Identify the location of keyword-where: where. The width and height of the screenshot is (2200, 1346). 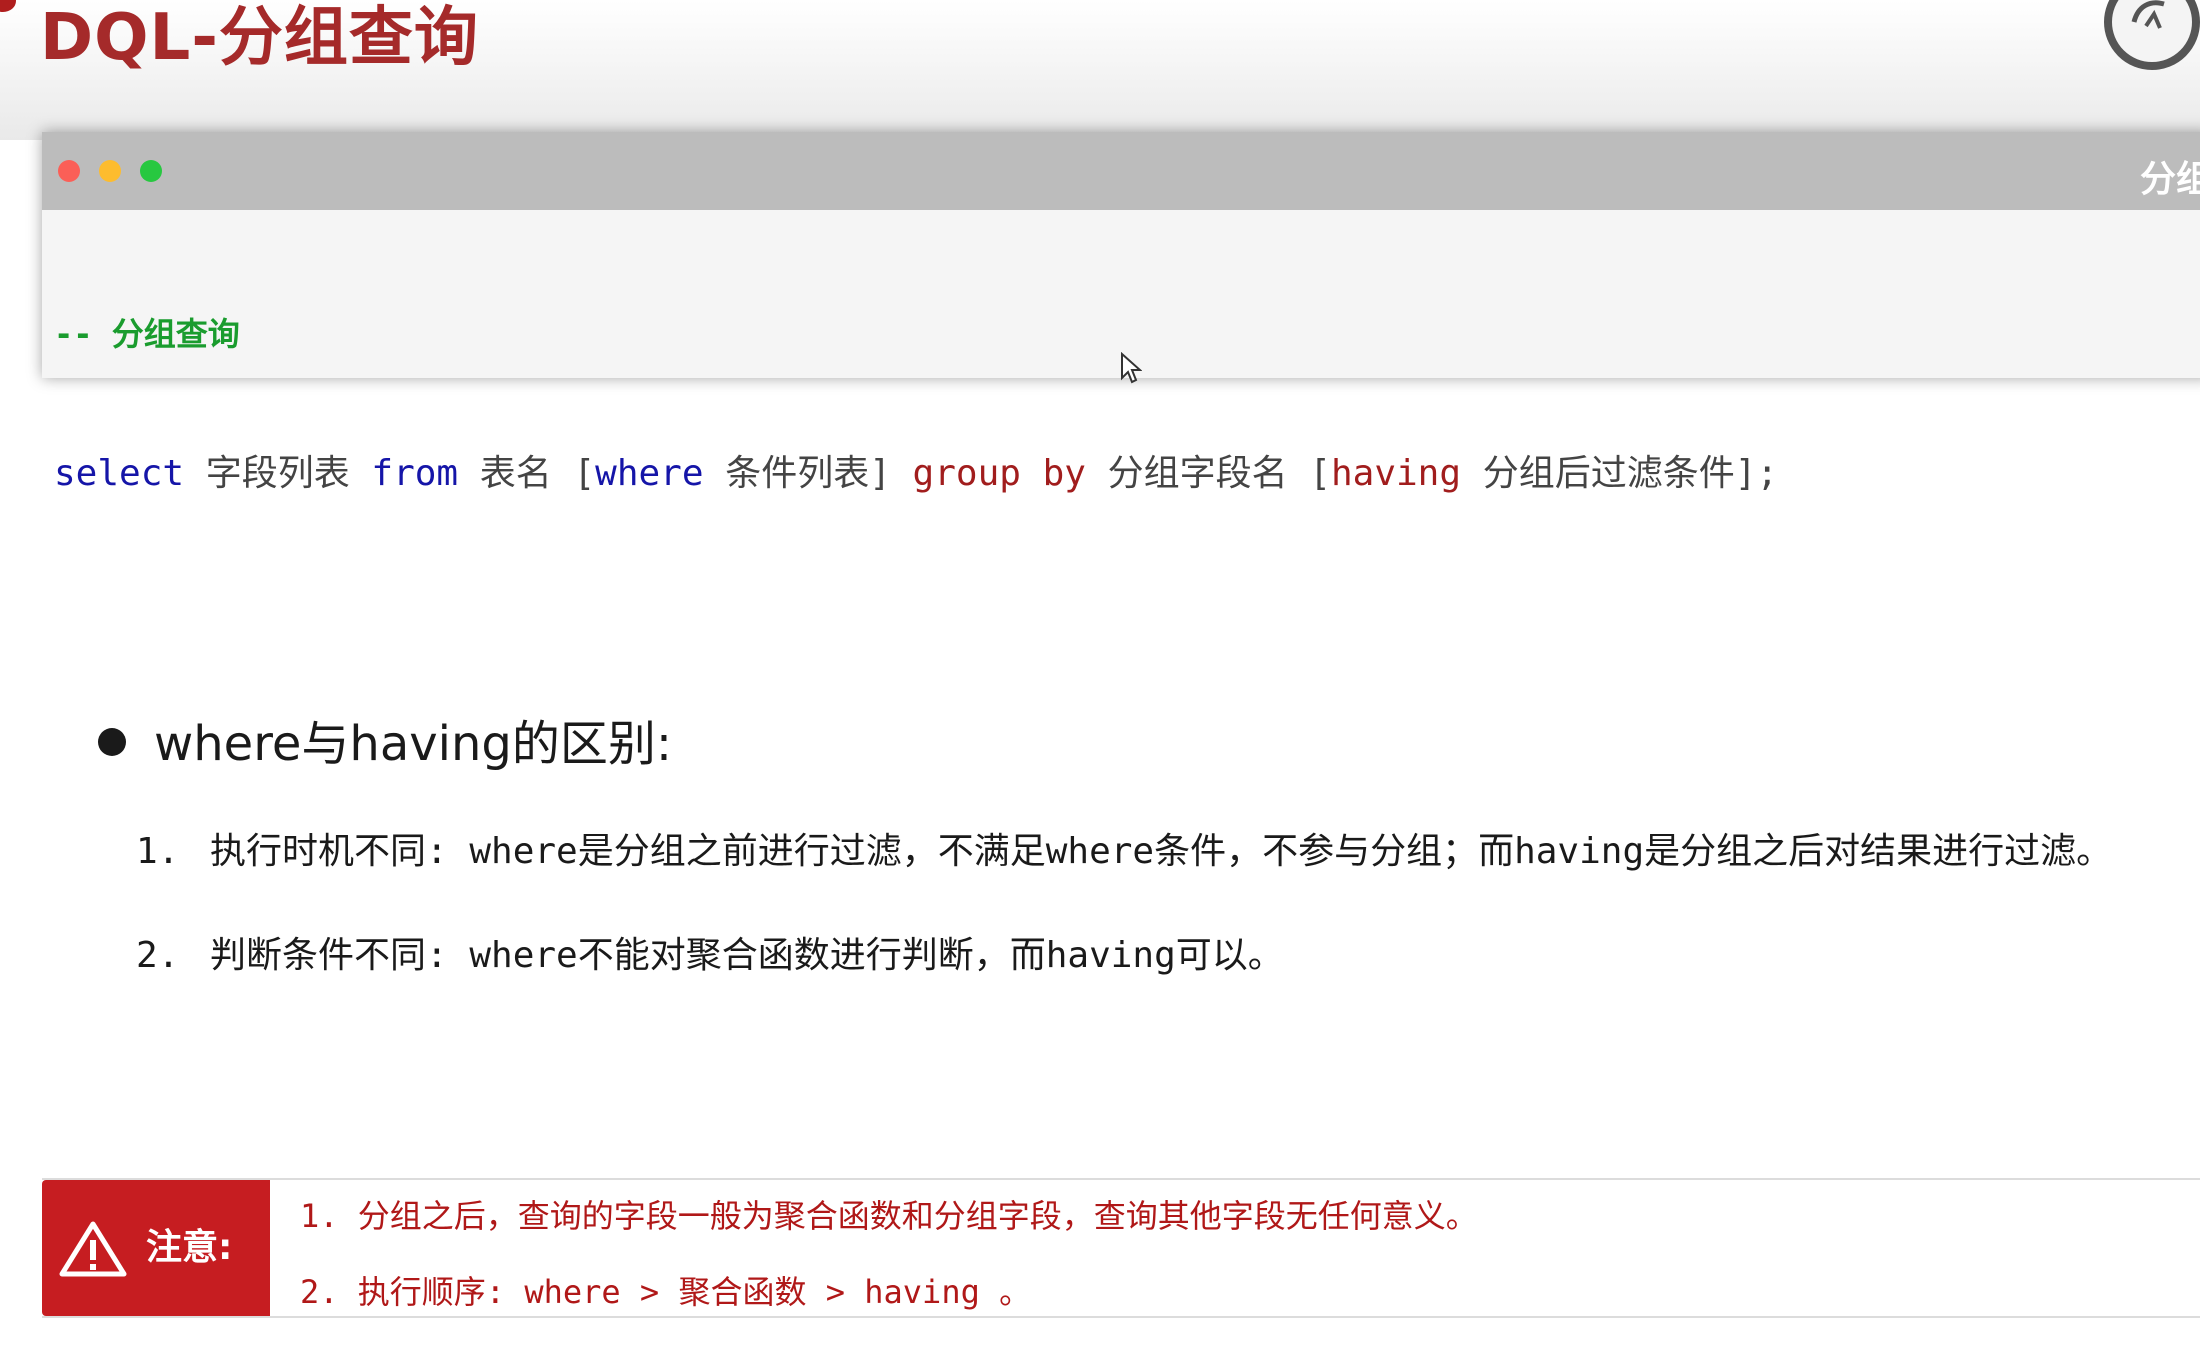
(649, 473).